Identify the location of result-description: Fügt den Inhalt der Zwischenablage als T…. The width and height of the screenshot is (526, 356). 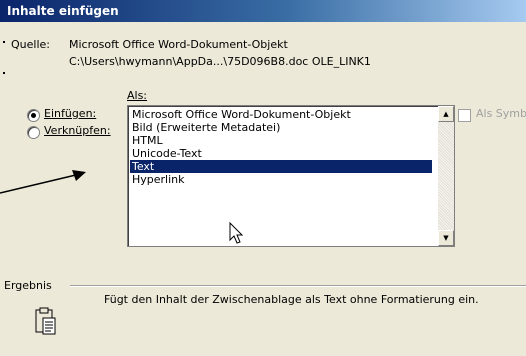
(291, 299).